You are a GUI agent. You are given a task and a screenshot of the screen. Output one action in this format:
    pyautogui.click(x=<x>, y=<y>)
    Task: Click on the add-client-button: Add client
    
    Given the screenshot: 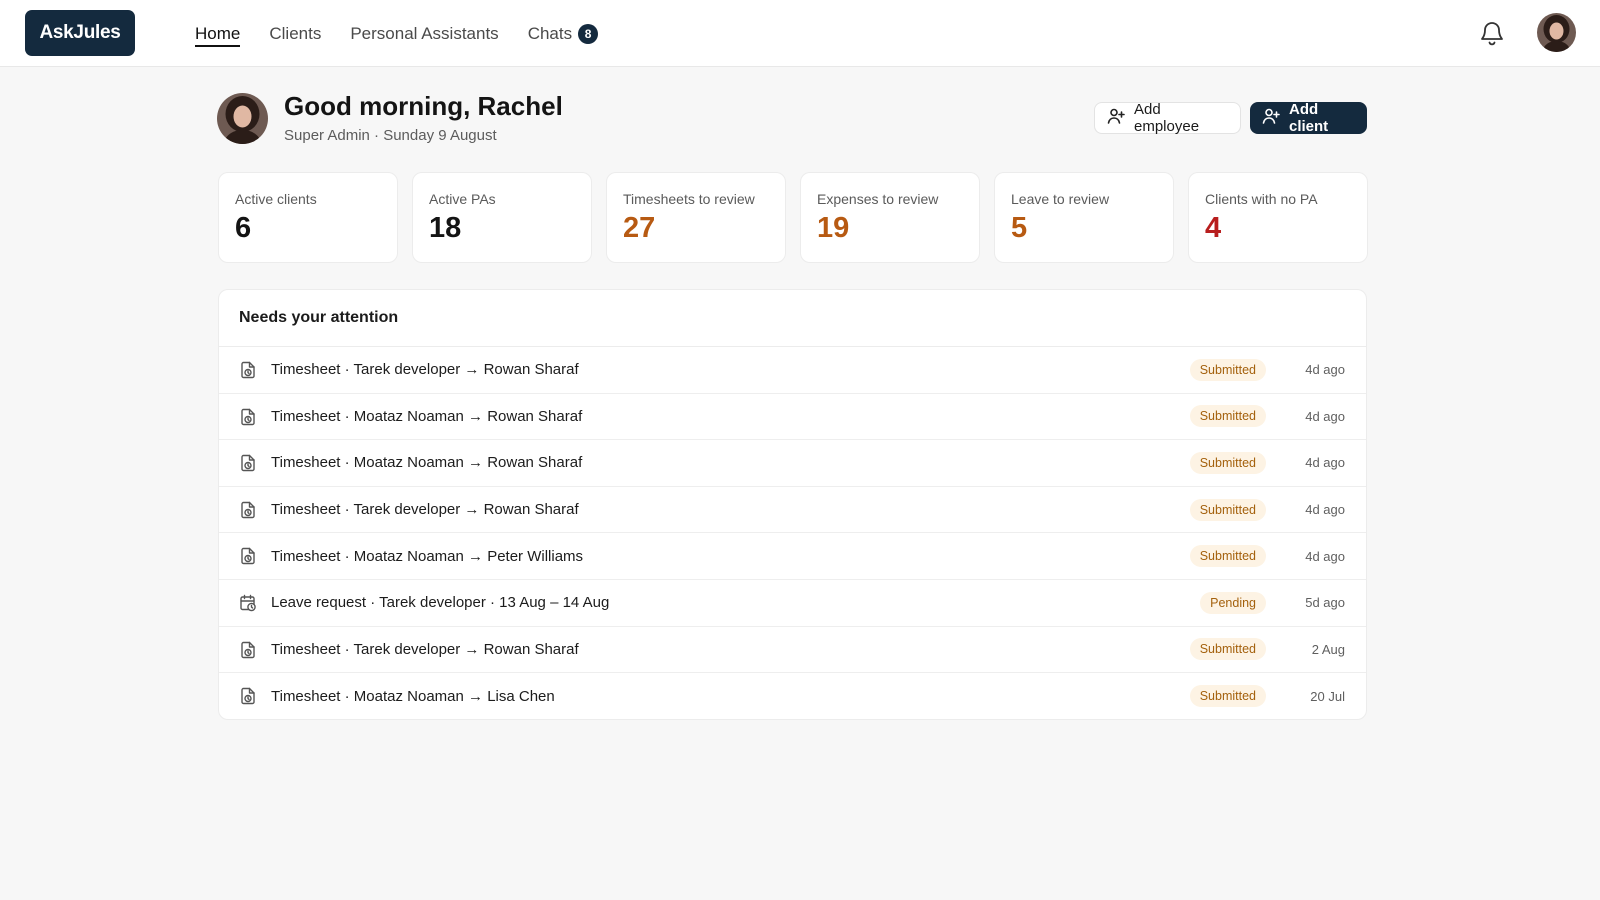 What is the action you would take?
    pyautogui.click(x=1308, y=118)
    